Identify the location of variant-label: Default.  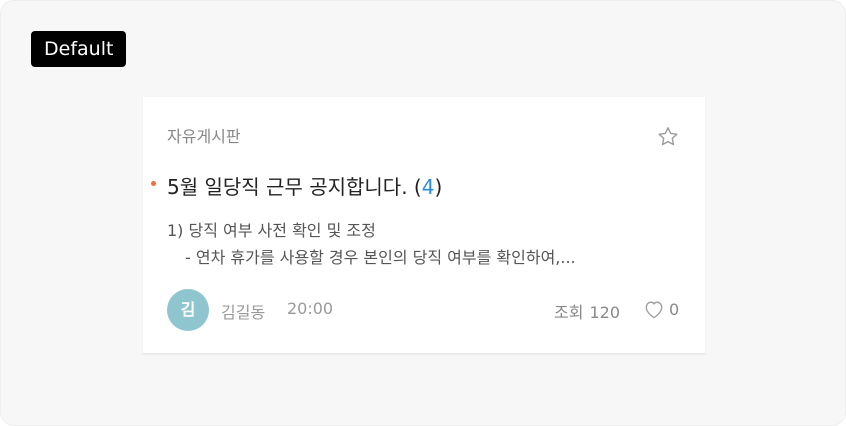
(79, 49).